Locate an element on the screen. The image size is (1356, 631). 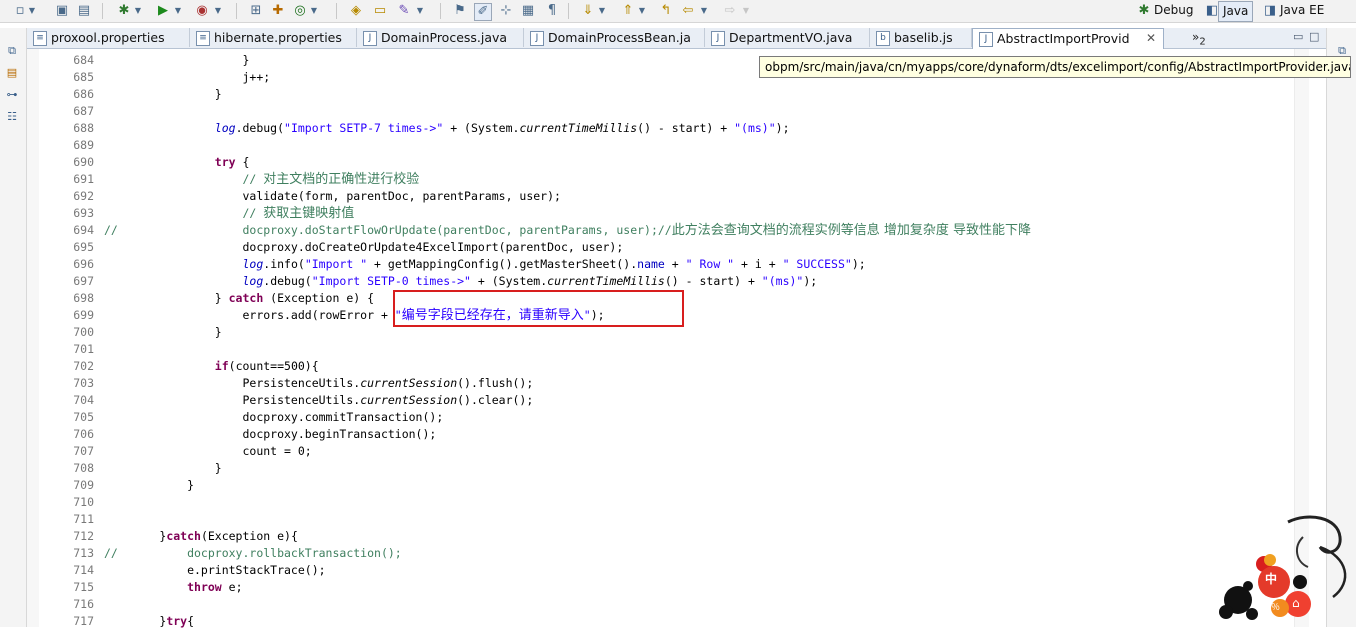
previous-annotation-dropdown-icon: ▼ is located at coordinates (642, 11).